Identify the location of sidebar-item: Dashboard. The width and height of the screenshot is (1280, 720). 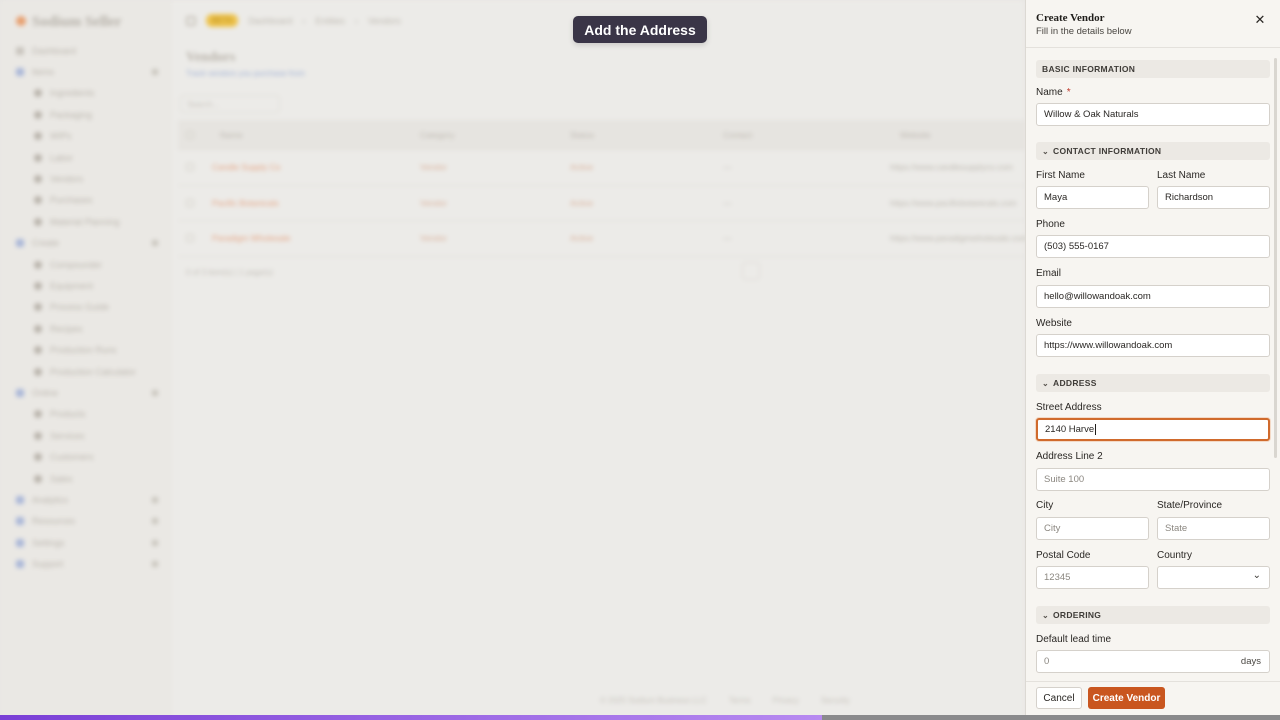
(87, 50).